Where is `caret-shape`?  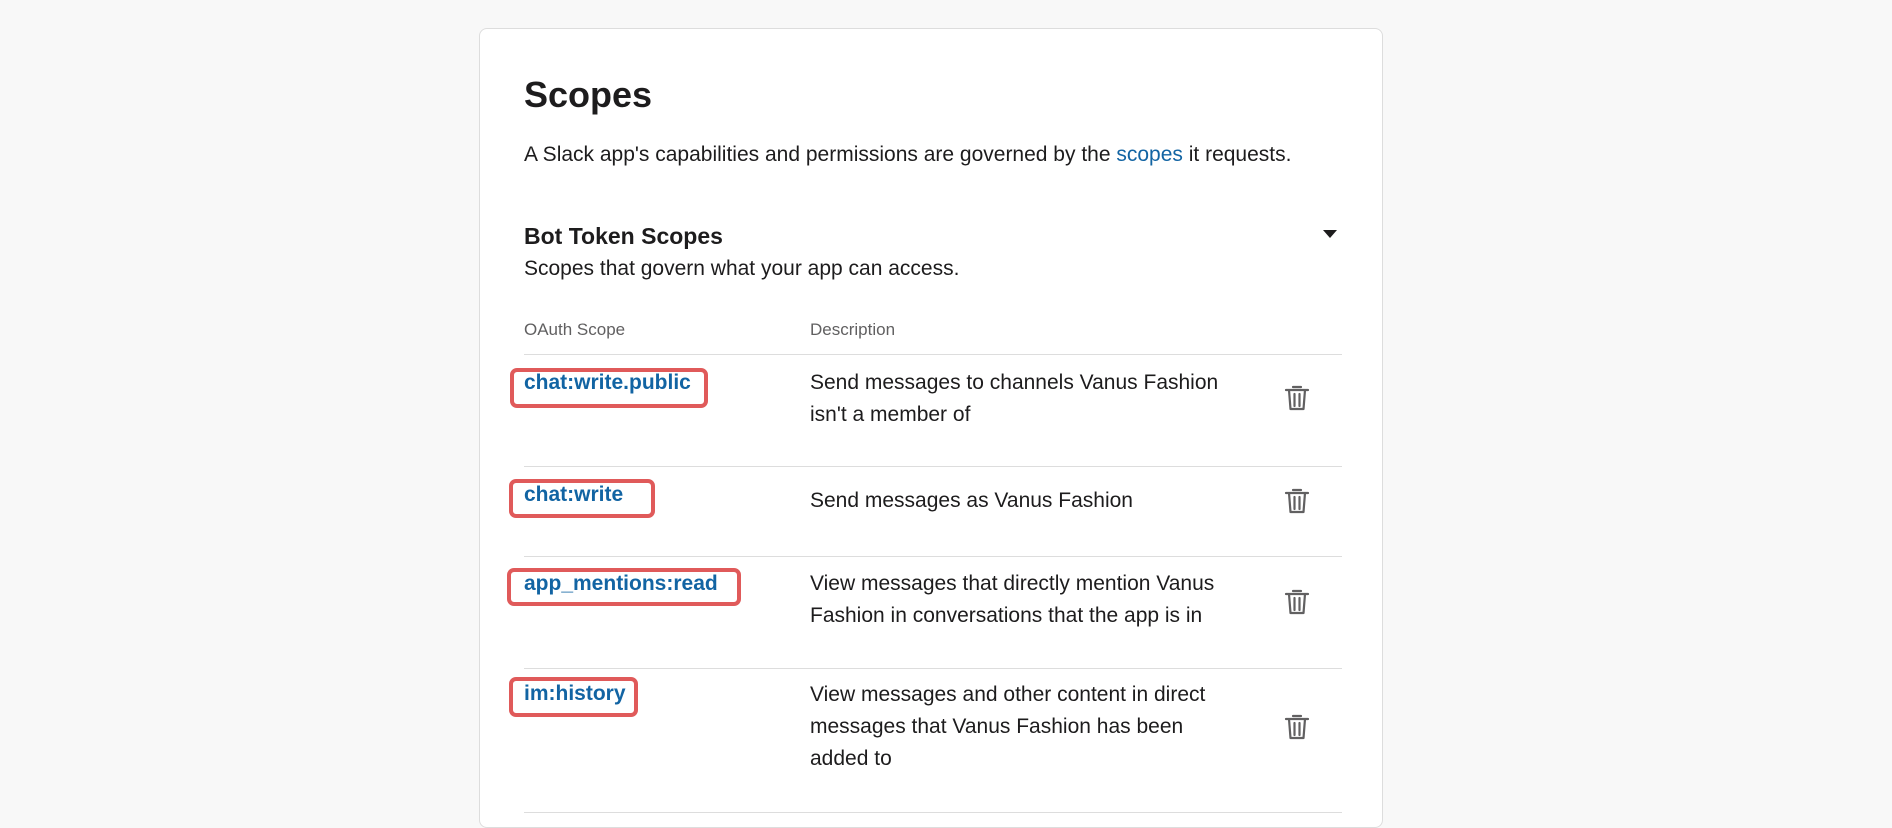 caret-shape is located at coordinates (1330, 234).